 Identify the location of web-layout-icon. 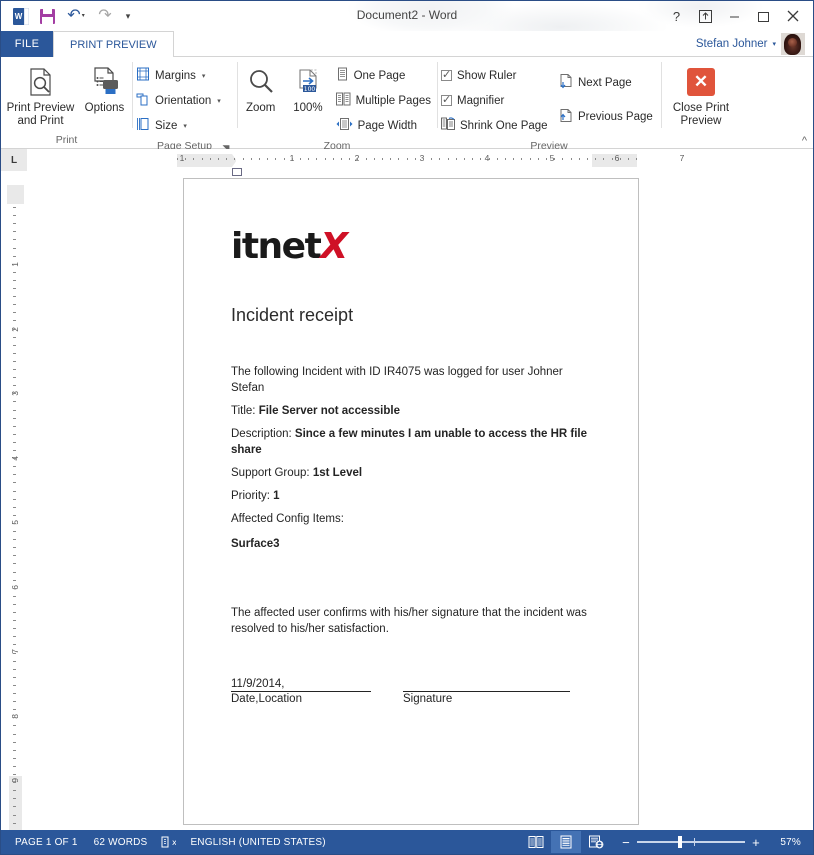
(596, 842).